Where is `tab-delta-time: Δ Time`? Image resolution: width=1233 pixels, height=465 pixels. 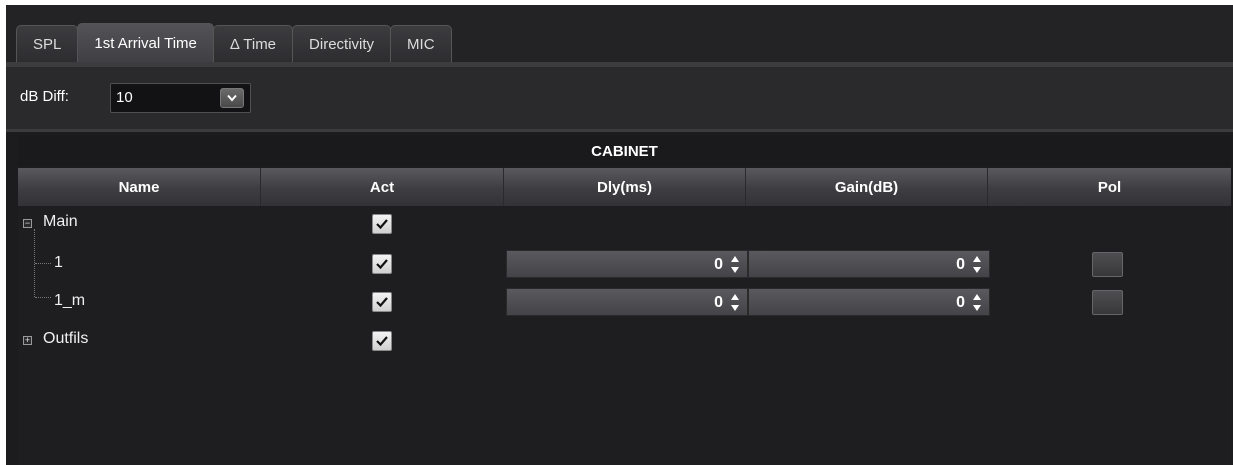
tab-delta-time: Δ Time is located at coordinates (253, 43).